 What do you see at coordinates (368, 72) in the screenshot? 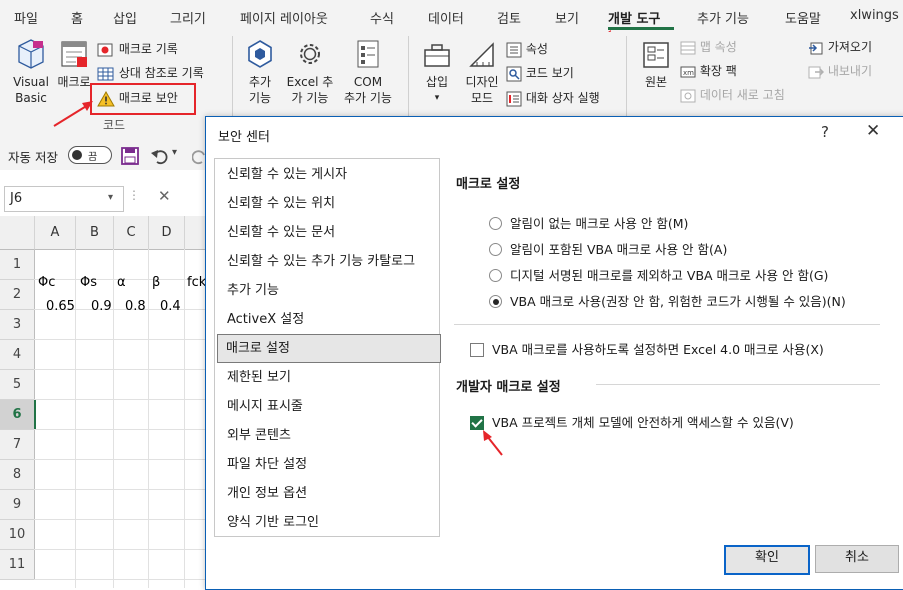
I see `com-addins-button: COM 추가 기능` at bounding box center [368, 72].